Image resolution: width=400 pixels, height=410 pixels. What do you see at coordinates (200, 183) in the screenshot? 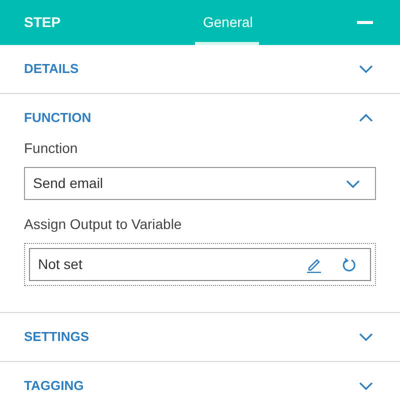
I see `function-dropdown: Send email` at bounding box center [200, 183].